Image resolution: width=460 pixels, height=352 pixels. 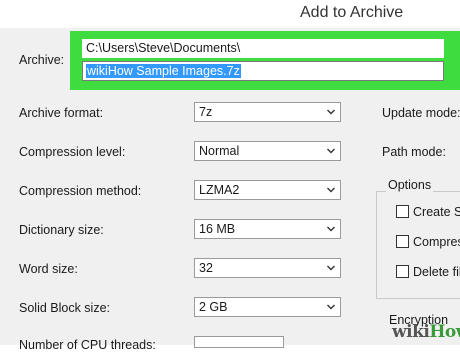 I want to click on compress-shared-checkbox, so click(x=402, y=241).